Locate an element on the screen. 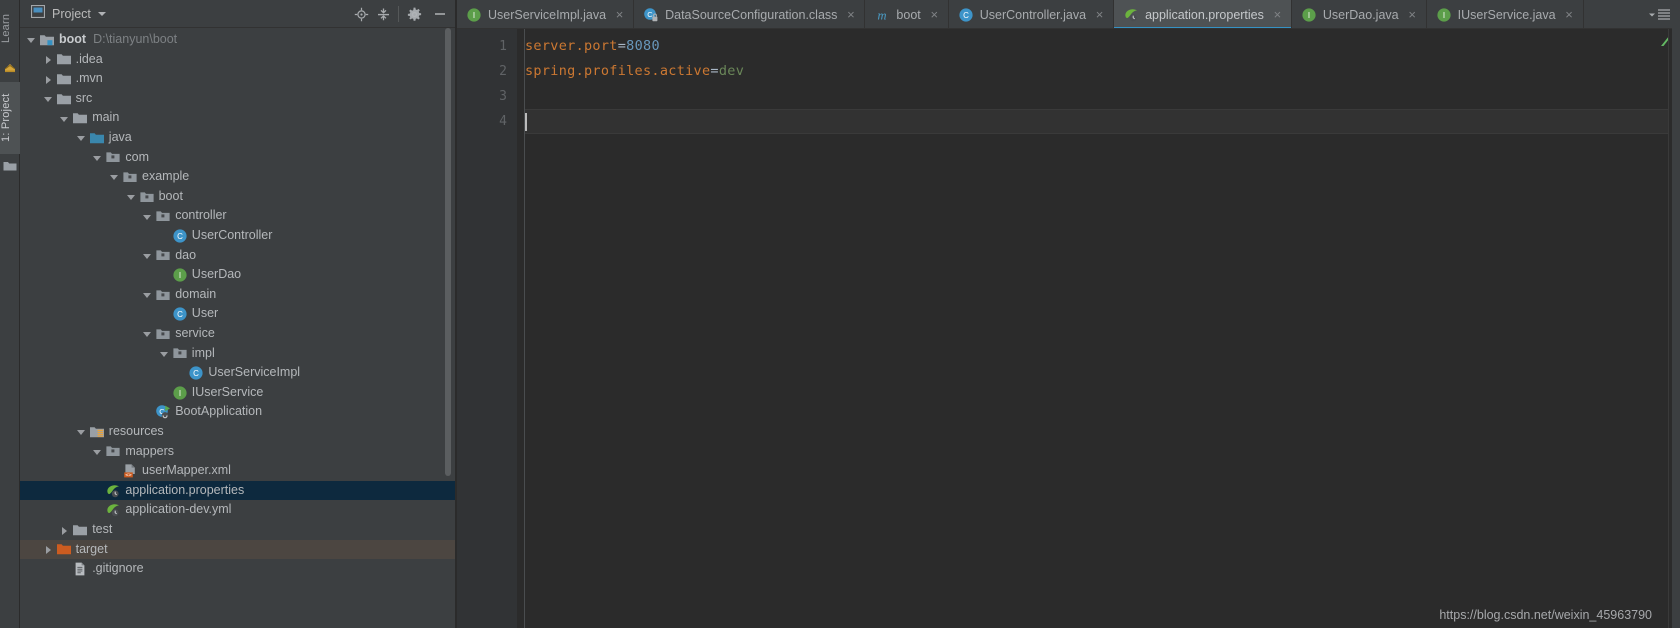 The height and width of the screenshot is (628, 1680). tree-item-userdao: I UserDao is located at coordinates (238, 275).